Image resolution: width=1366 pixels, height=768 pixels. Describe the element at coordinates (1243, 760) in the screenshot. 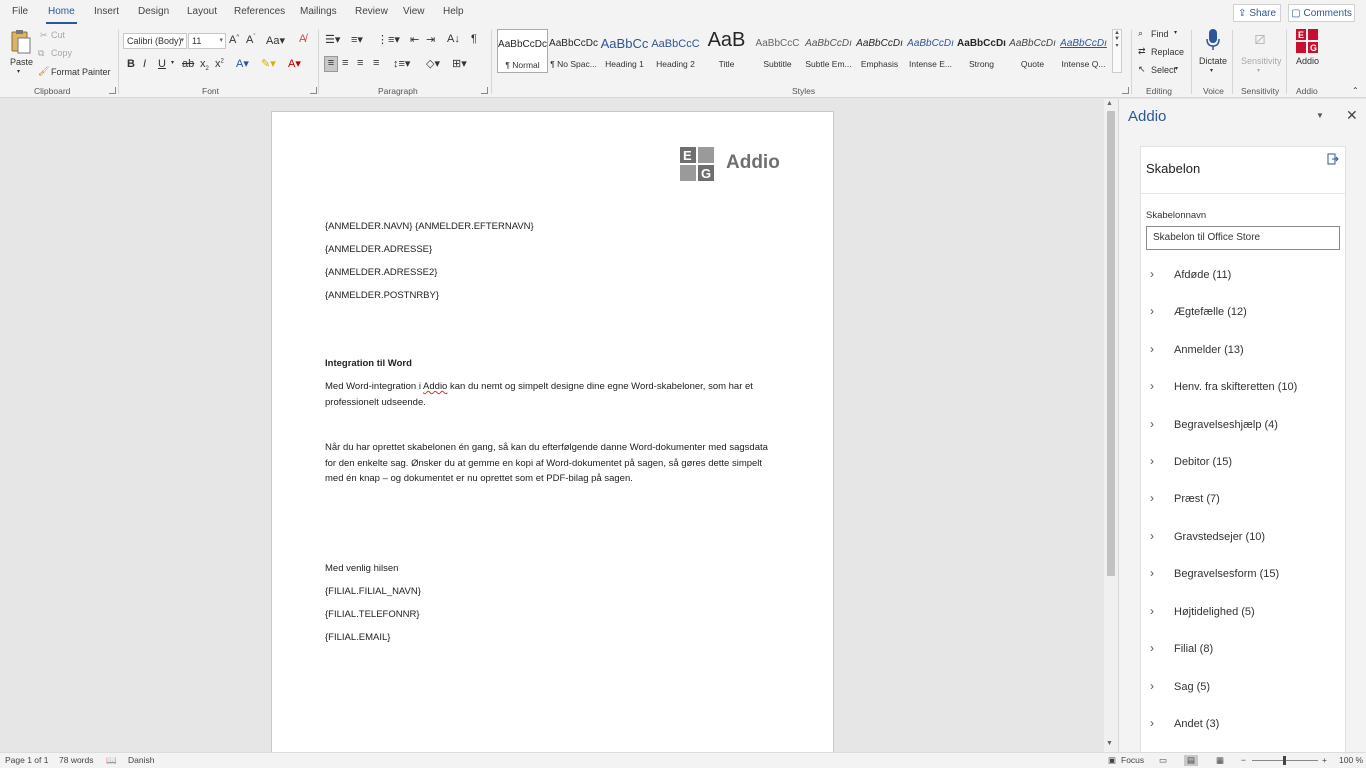

I see `zoom-out-icon: −` at that location.